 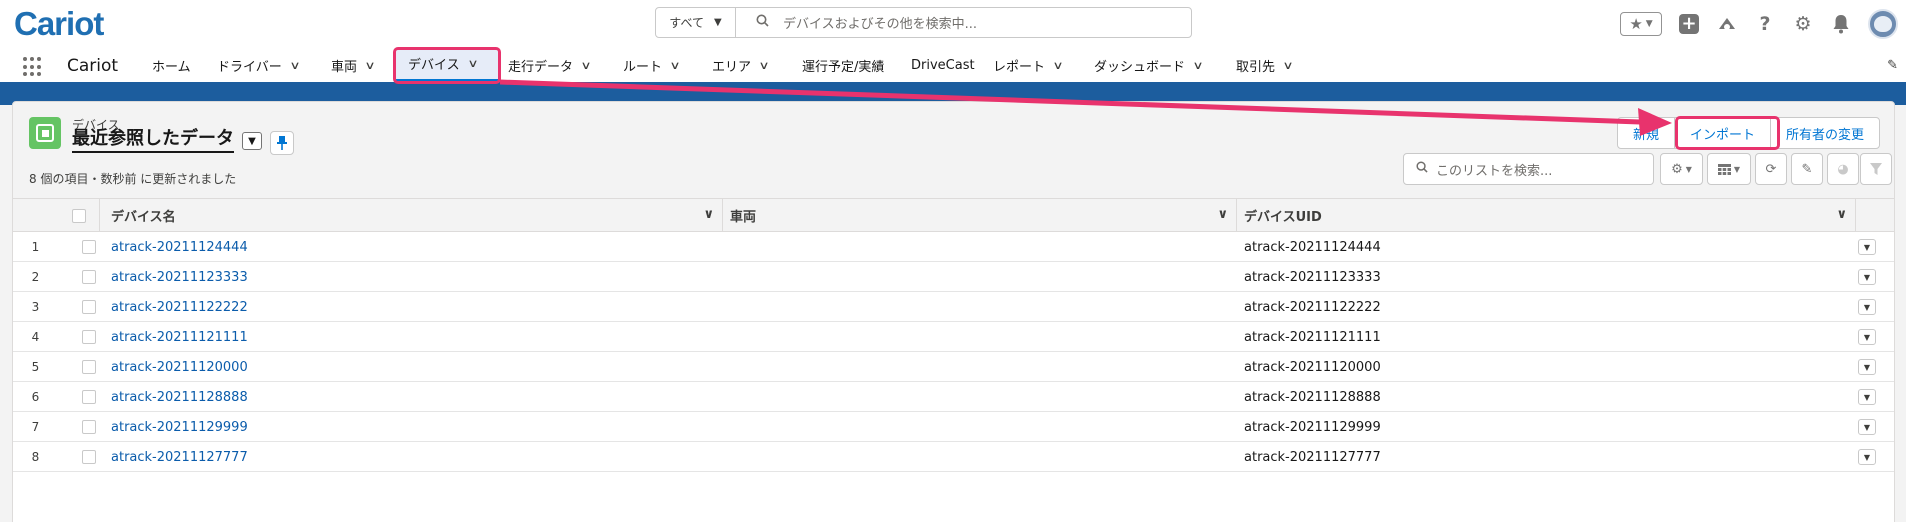 I want to click on device-name-link: atrack-20211121111, so click(x=179, y=337).